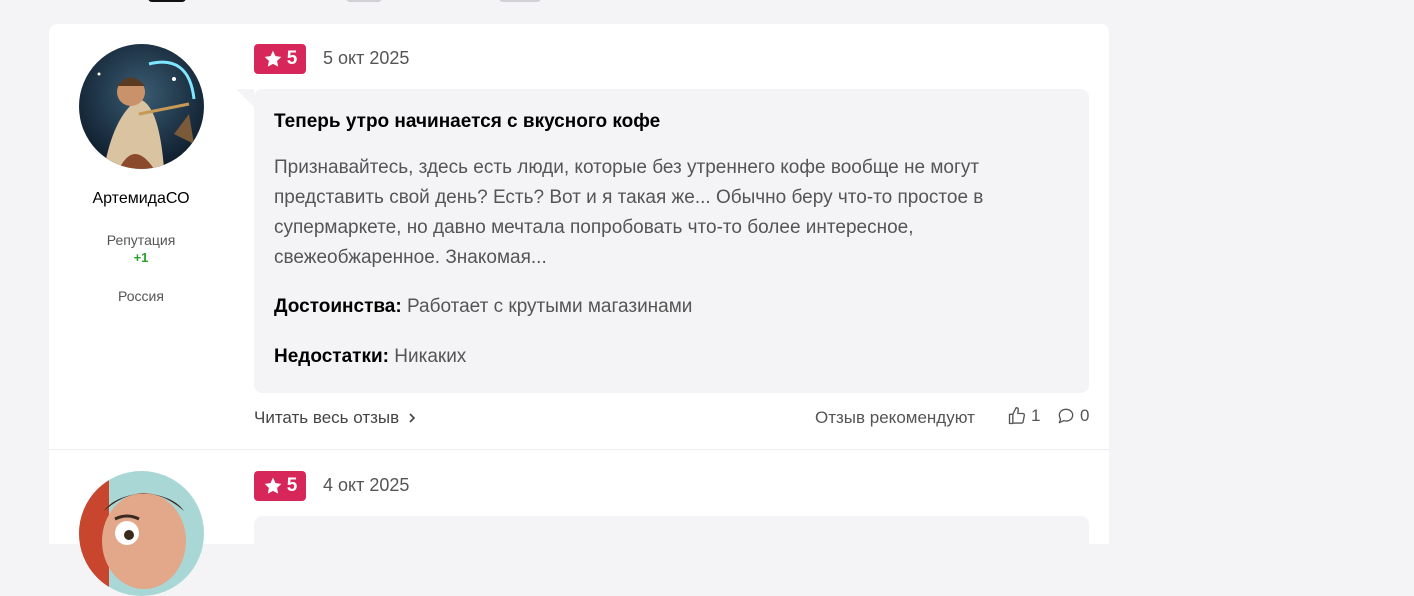 This screenshot has height=596, width=1414. What do you see at coordinates (1085, 415) in the screenshot?
I see `comments-count: 0` at bounding box center [1085, 415].